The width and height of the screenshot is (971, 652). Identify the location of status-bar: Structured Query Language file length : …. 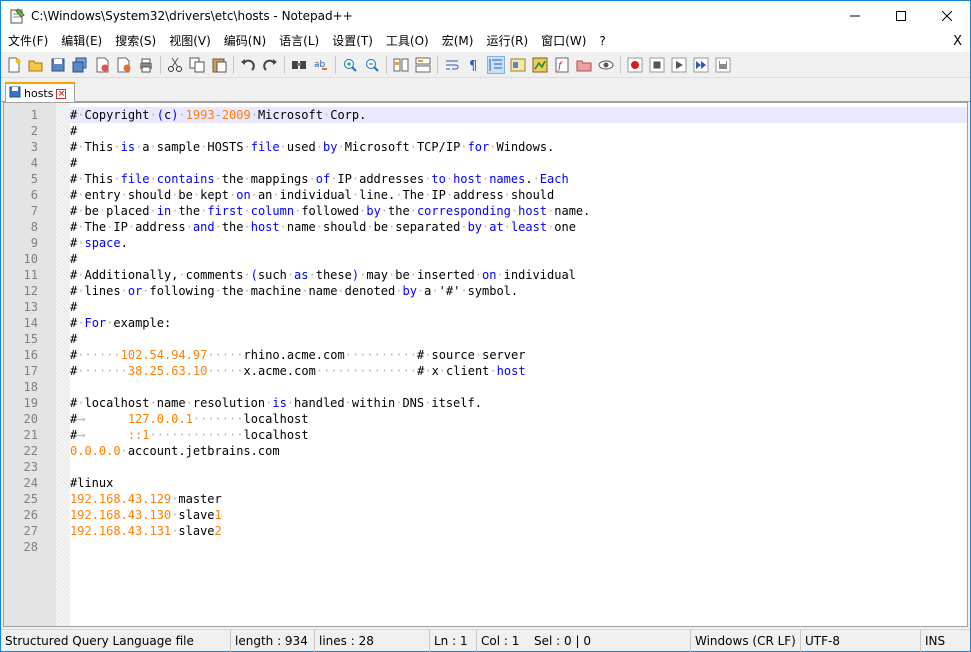
(485, 640).